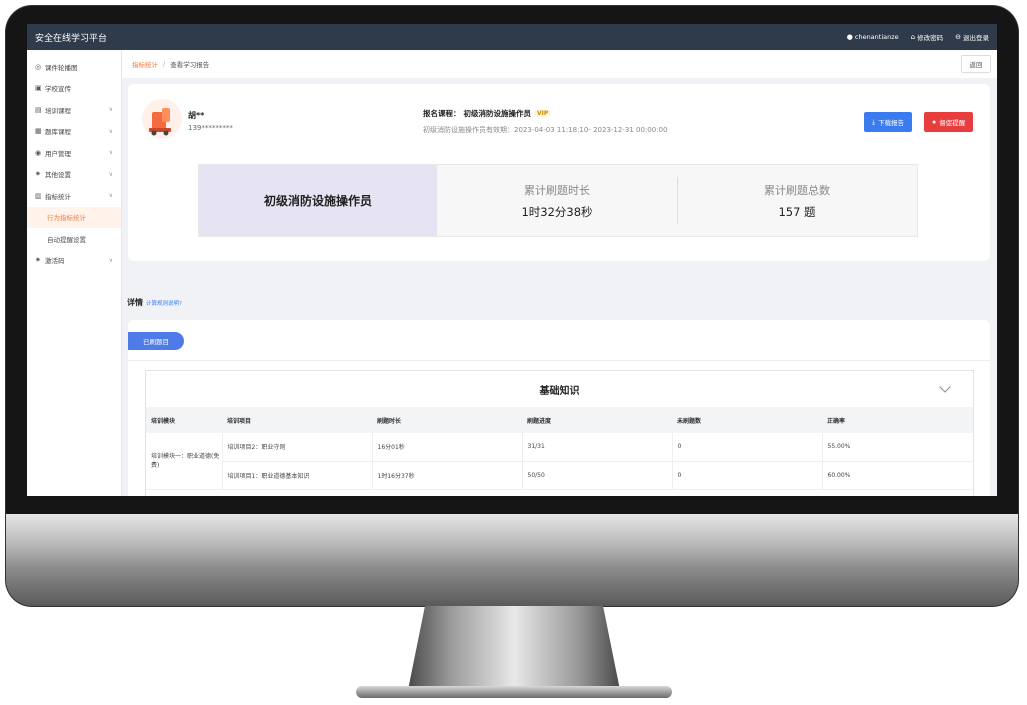 Image resolution: width=1027 pixels, height=705 pixels. What do you see at coordinates (74, 110) in the screenshot?
I see `sidebar-item: ▤ 培训课程 ∨` at bounding box center [74, 110].